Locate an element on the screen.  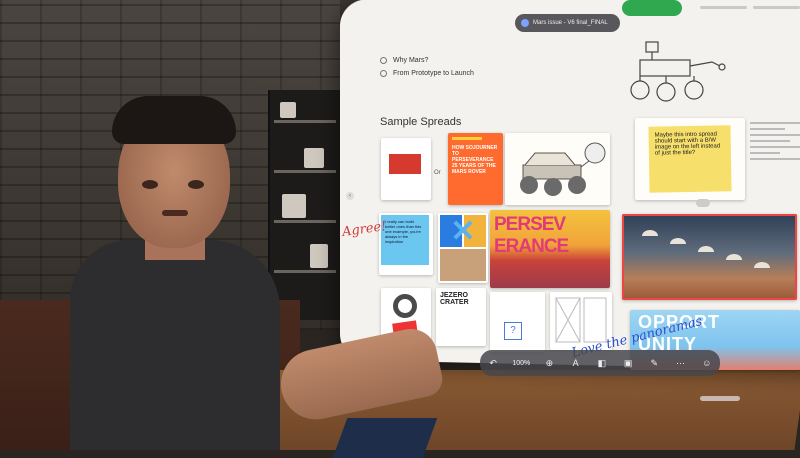
outline-item: Why Mars? is located at coordinates (427, 60).